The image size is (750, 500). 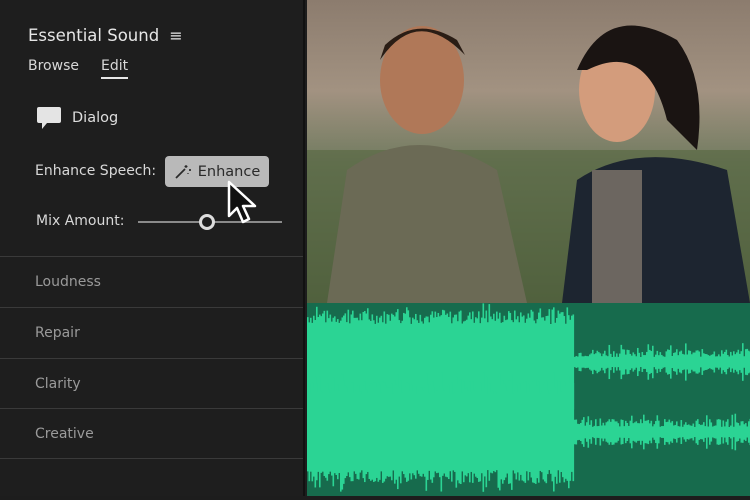 I want to click on section-loudness: Loudness, so click(x=151, y=281).